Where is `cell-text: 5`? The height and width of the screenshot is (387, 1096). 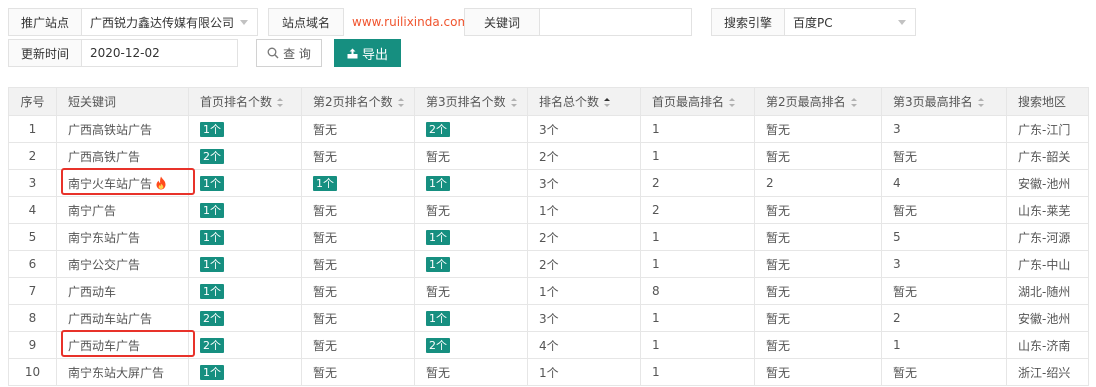
cell-text: 5 is located at coordinates (897, 237).